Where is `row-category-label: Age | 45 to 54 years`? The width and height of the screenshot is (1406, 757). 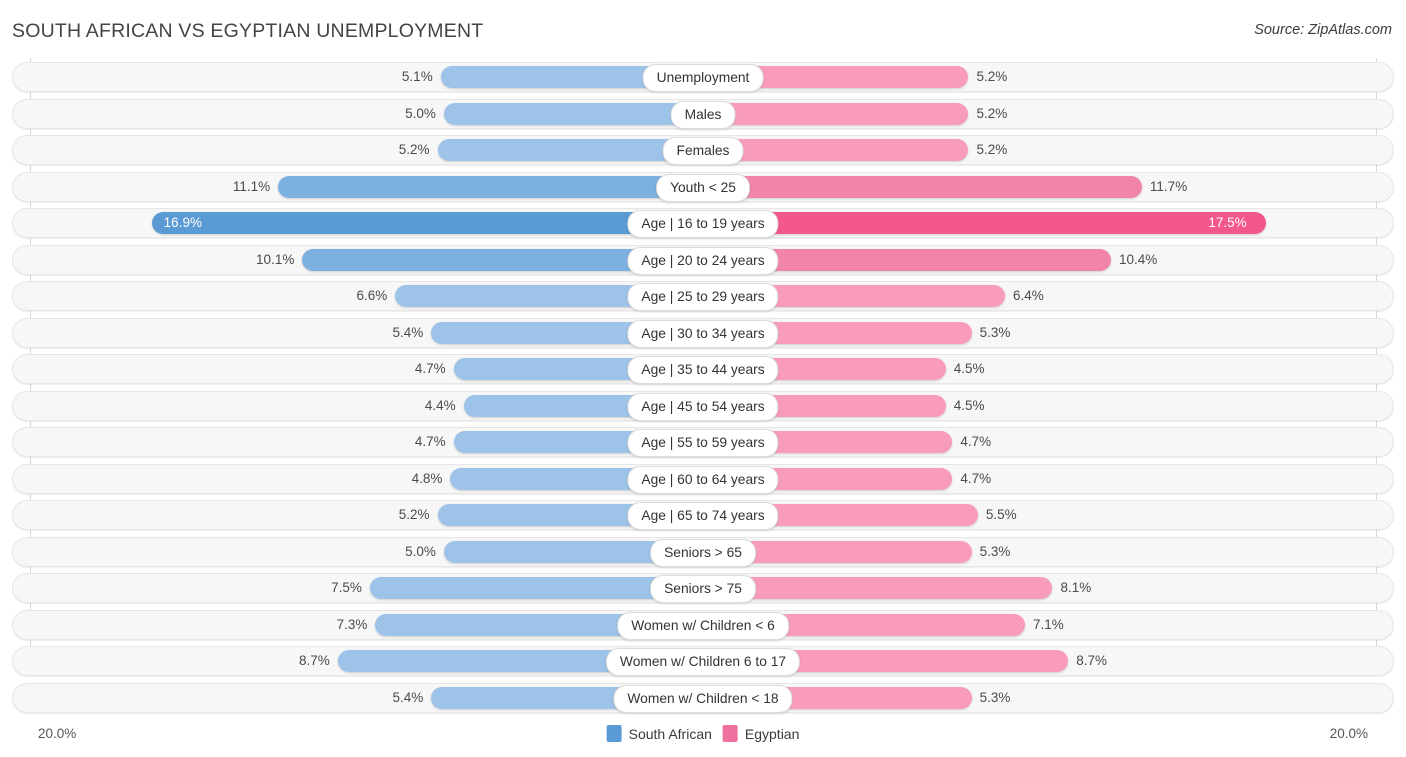
row-category-label: Age | 45 to 54 years is located at coordinates (703, 406).